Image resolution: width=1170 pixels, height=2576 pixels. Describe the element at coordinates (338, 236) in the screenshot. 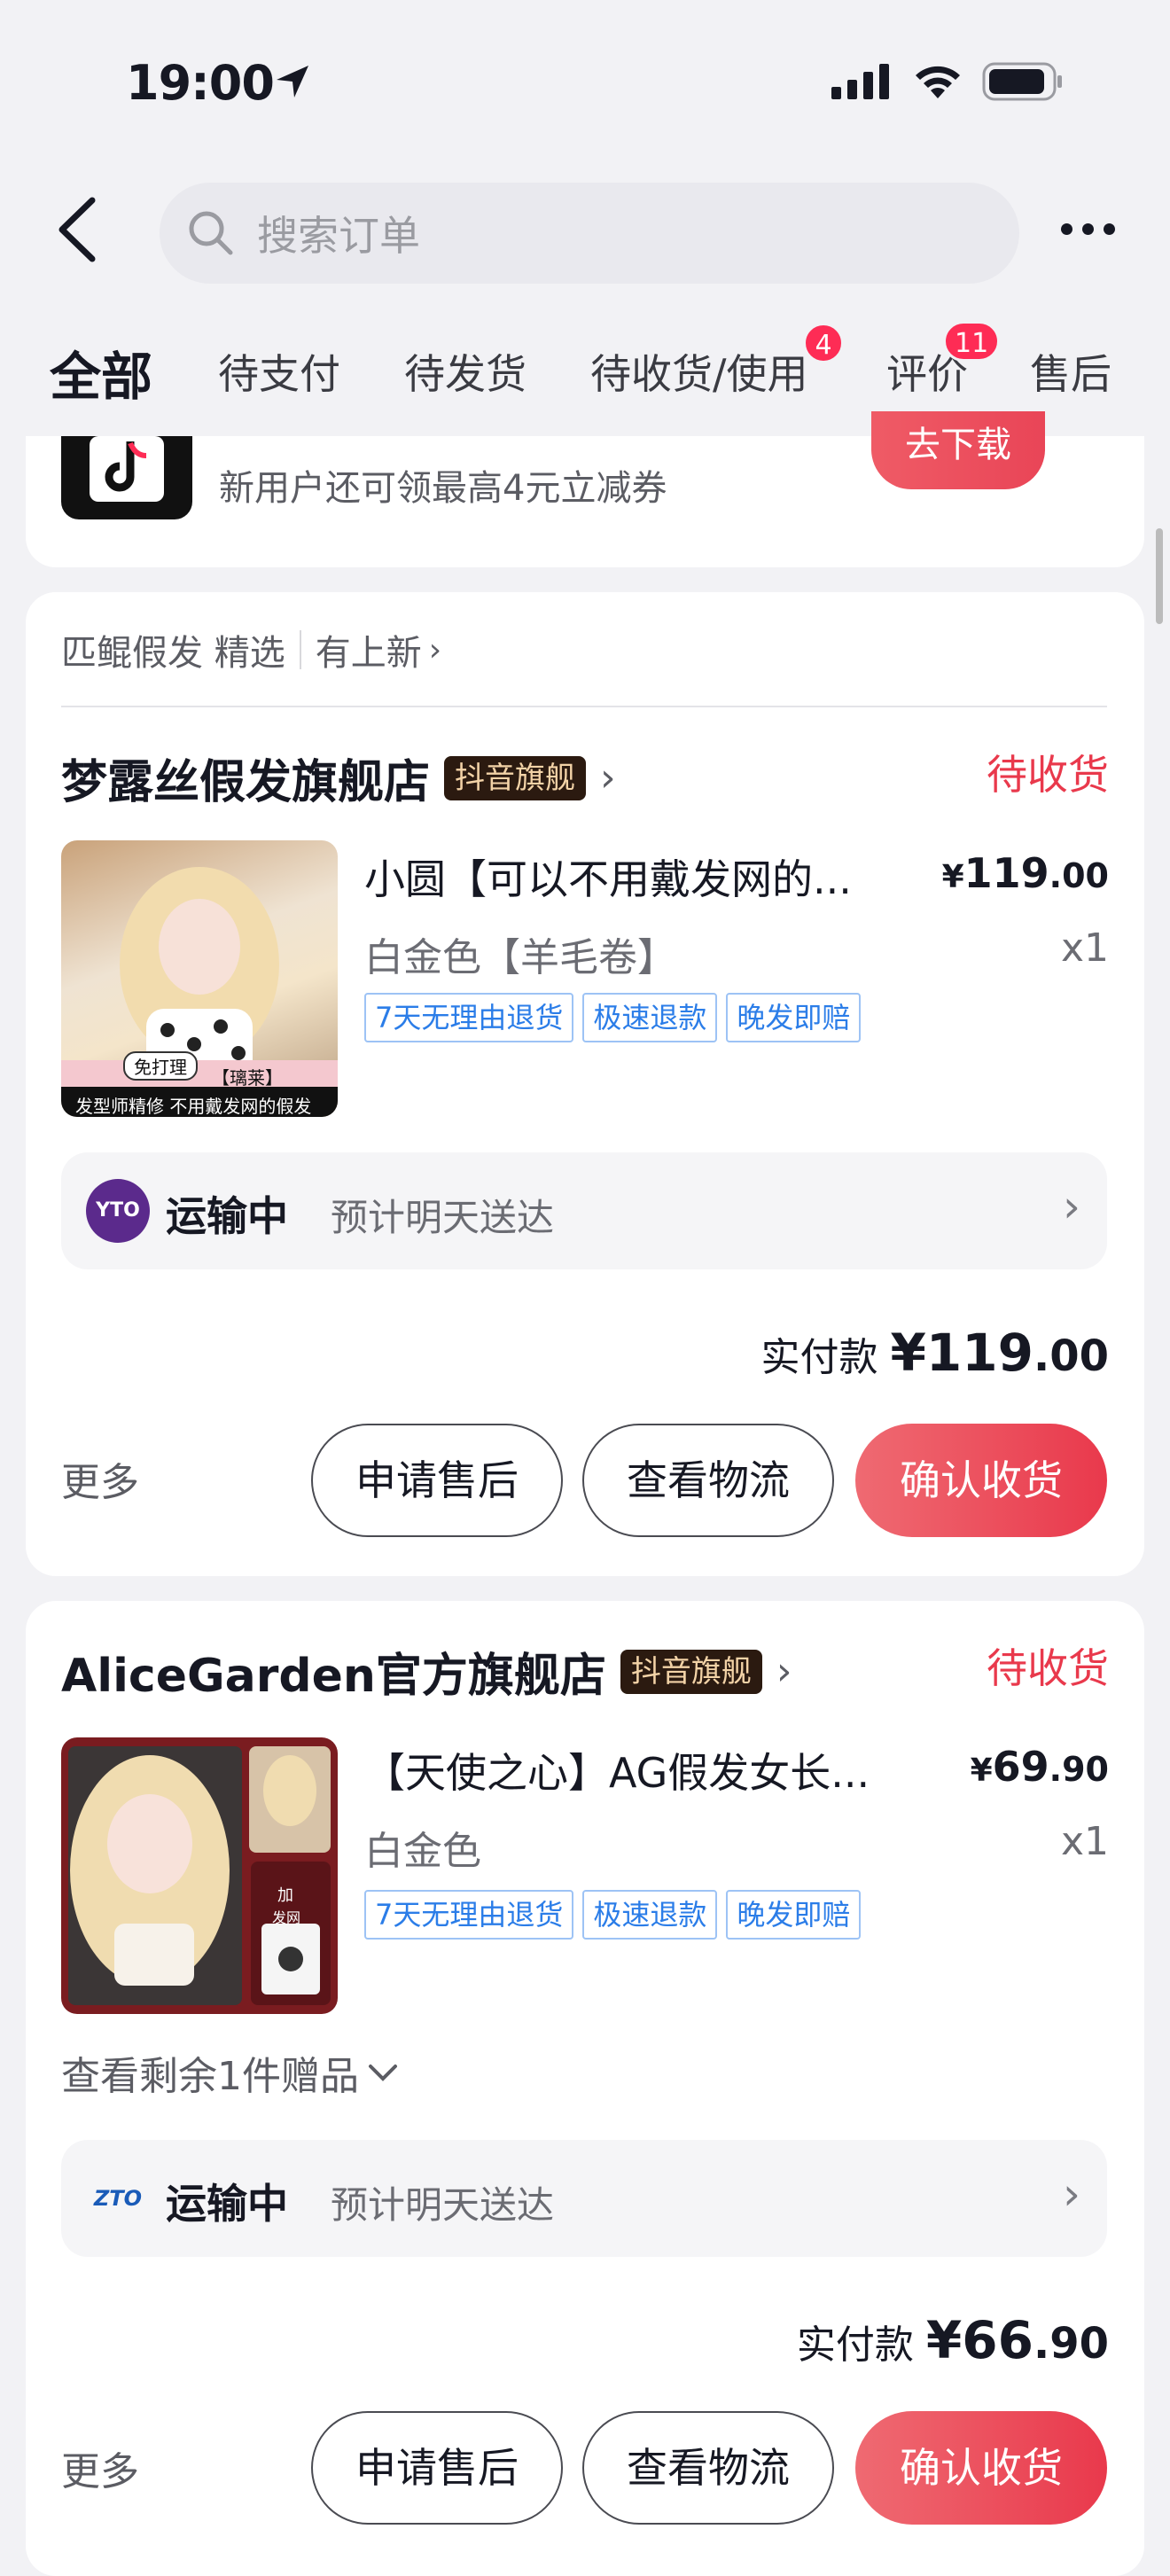

I see `search-placeholder: 搜索订单` at that location.